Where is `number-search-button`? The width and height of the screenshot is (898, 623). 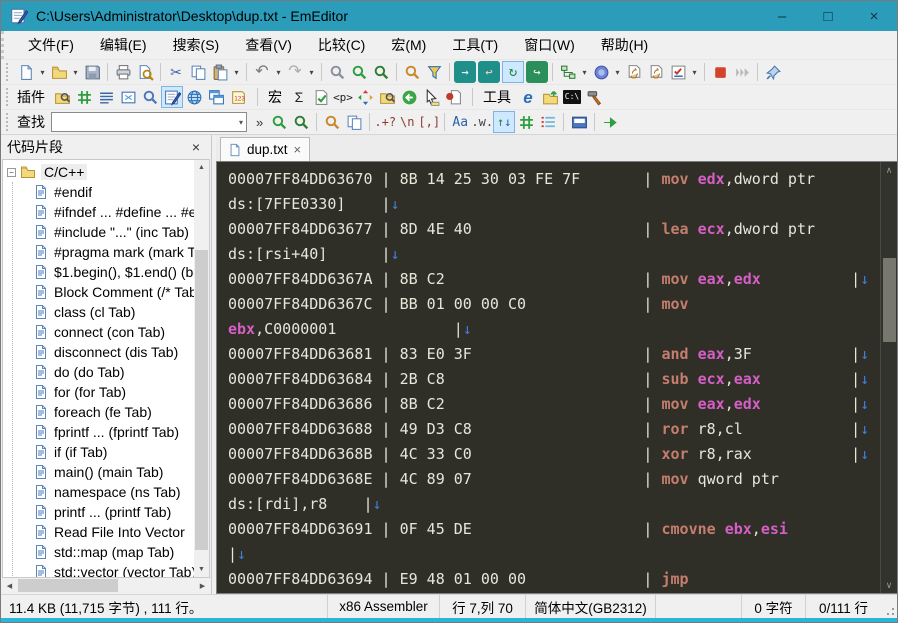 number-search-button is located at coordinates (526, 122).